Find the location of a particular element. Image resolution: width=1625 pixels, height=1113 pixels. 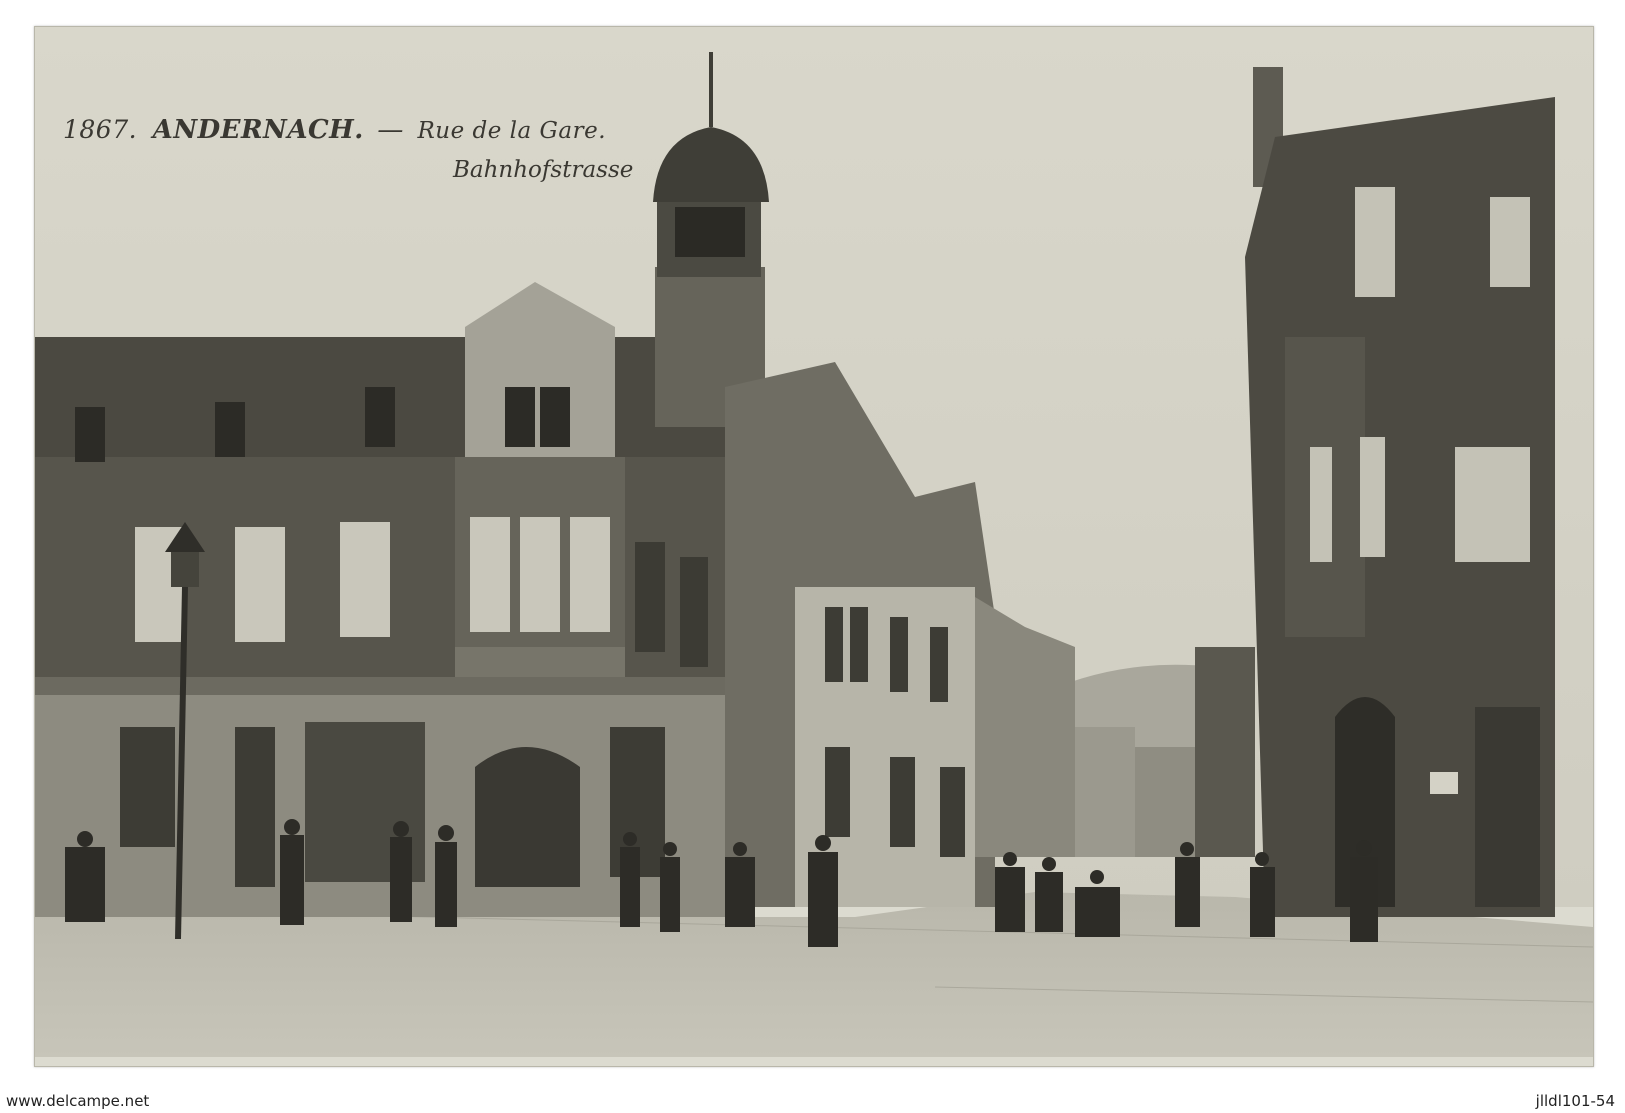

postcard-number: 1867. is located at coordinates (100, 129).